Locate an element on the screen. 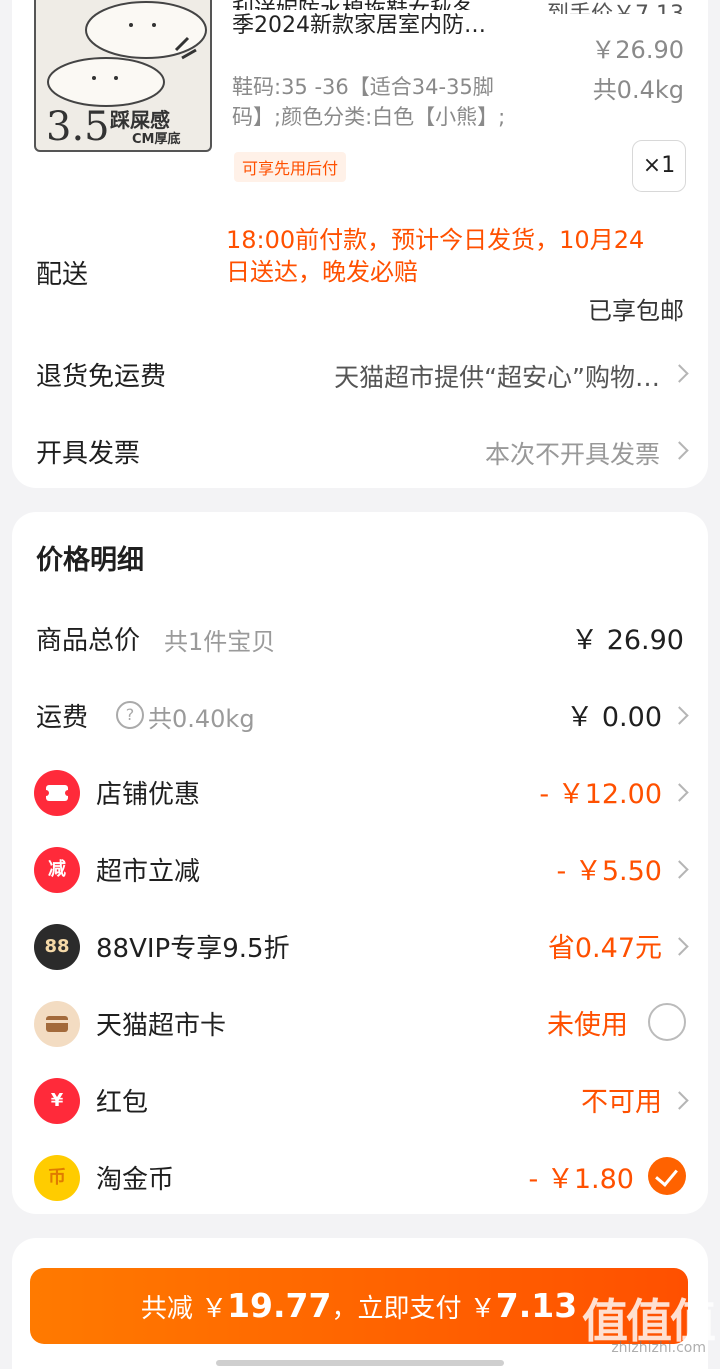 The width and height of the screenshot is (720, 1369). store-discount-row: 店铺优惠 - ￥12.00 is located at coordinates (360, 792).